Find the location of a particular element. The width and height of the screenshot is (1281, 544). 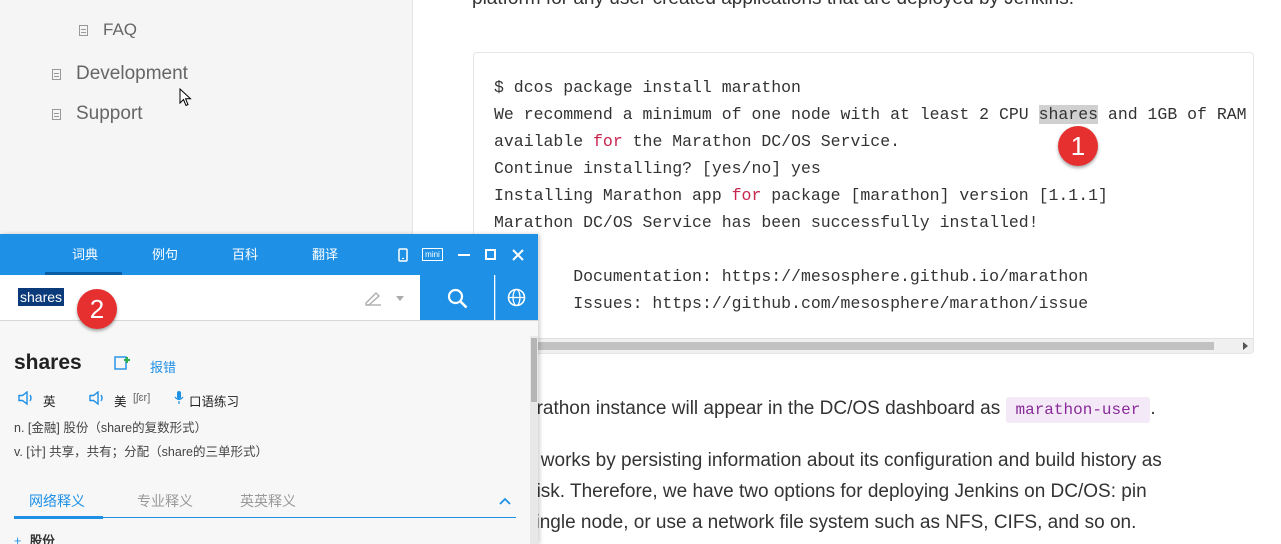

sidebar-item-development: Development is located at coordinates (120, 74).